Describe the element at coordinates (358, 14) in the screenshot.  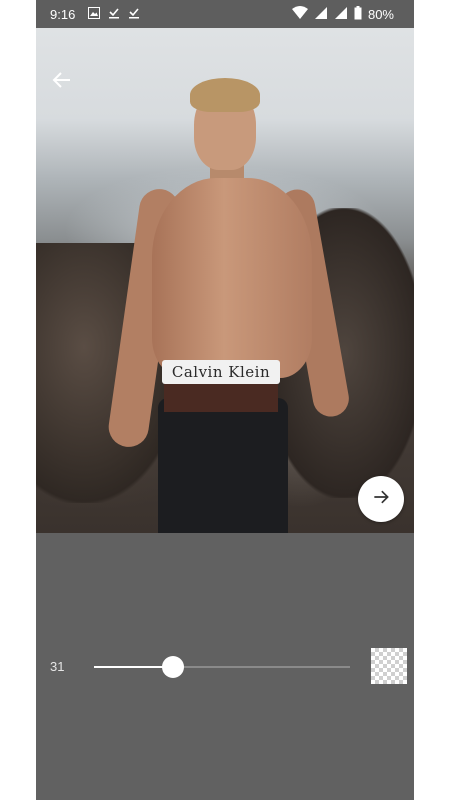
I see `battery-icon` at that location.